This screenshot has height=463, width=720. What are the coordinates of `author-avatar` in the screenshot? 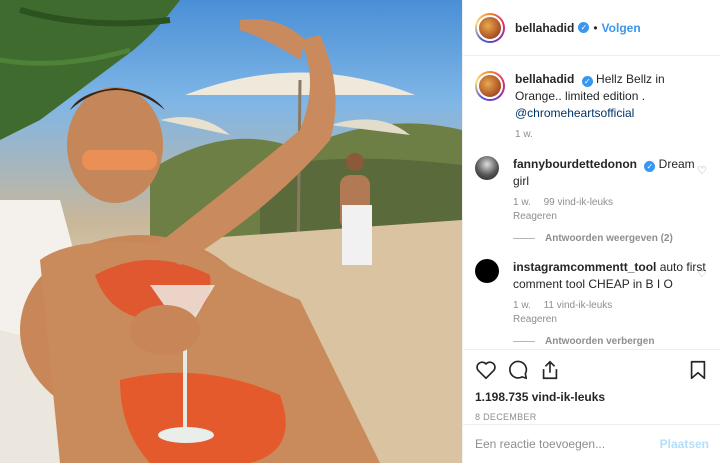 It's located at (490, 27).